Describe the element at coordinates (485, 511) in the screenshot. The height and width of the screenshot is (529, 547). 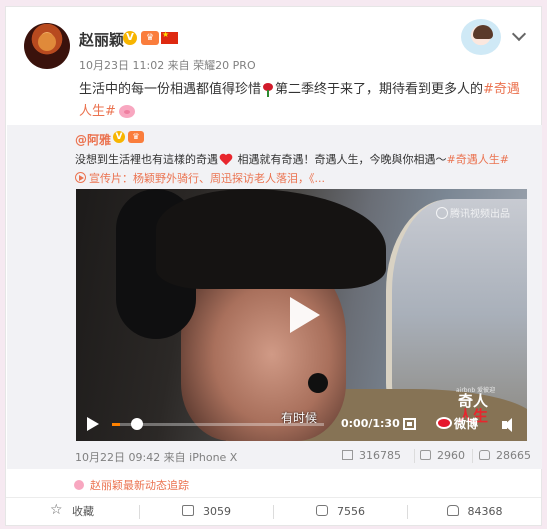
I see `like-button-count: 84368` at that location.